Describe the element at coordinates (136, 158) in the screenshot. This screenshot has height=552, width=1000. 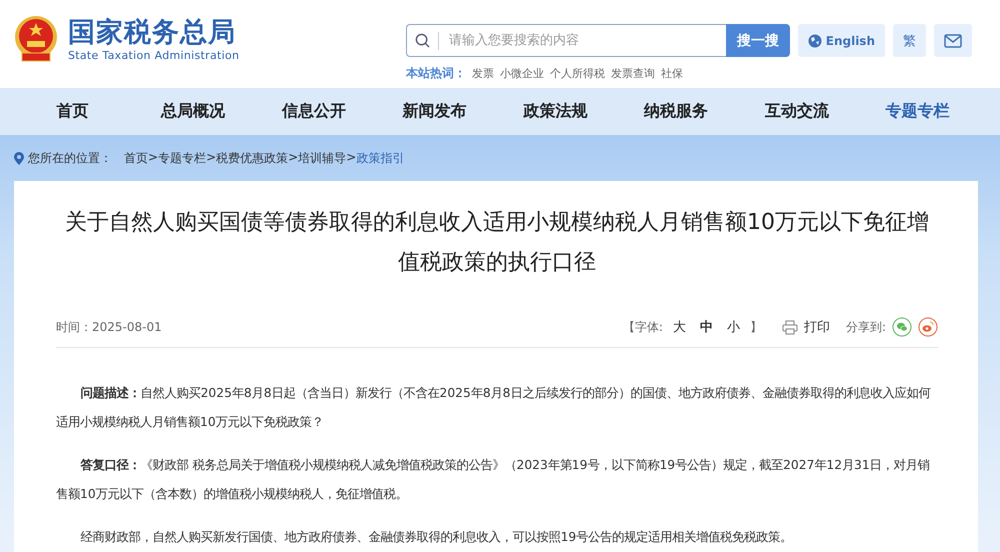
I see `breadcrumb-link: 首页` at that location.